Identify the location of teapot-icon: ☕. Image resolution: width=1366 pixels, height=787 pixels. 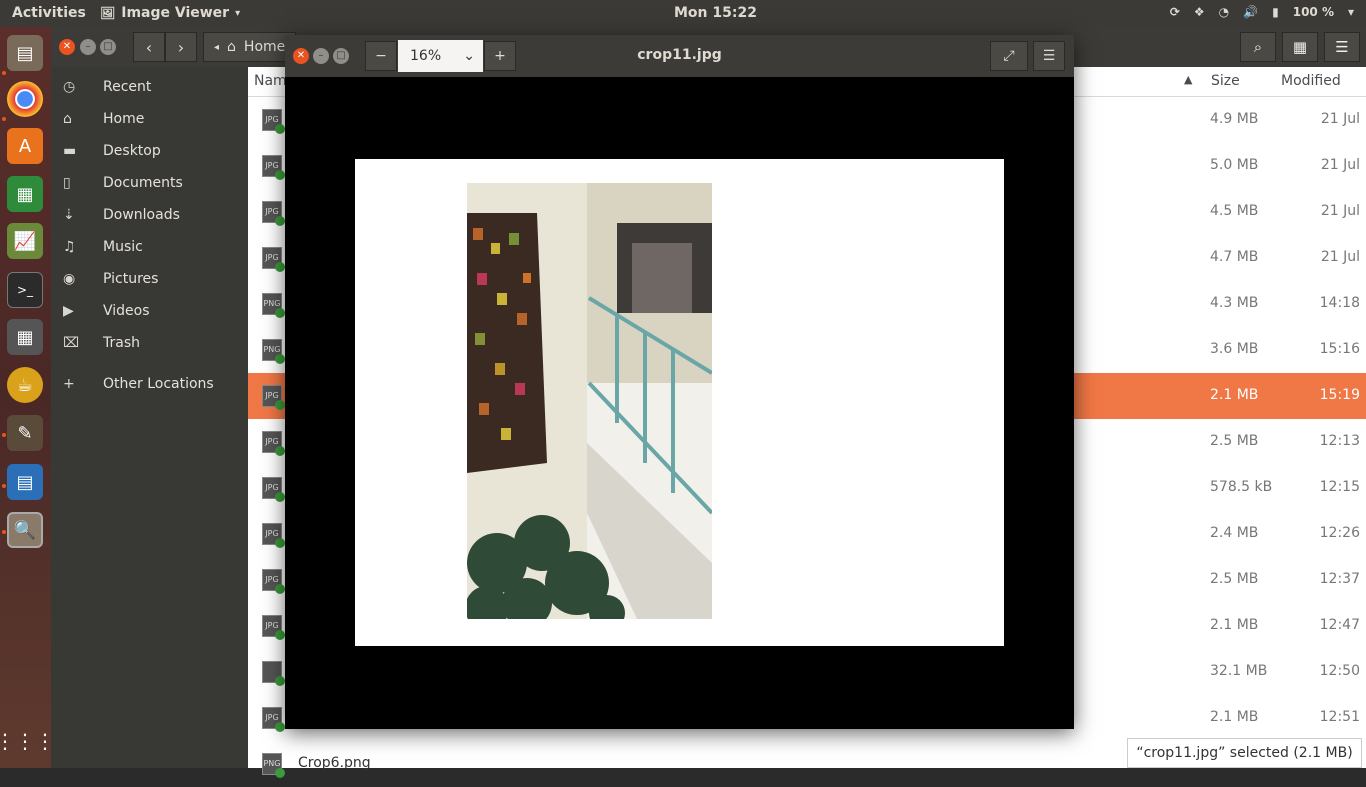
(25, 385).